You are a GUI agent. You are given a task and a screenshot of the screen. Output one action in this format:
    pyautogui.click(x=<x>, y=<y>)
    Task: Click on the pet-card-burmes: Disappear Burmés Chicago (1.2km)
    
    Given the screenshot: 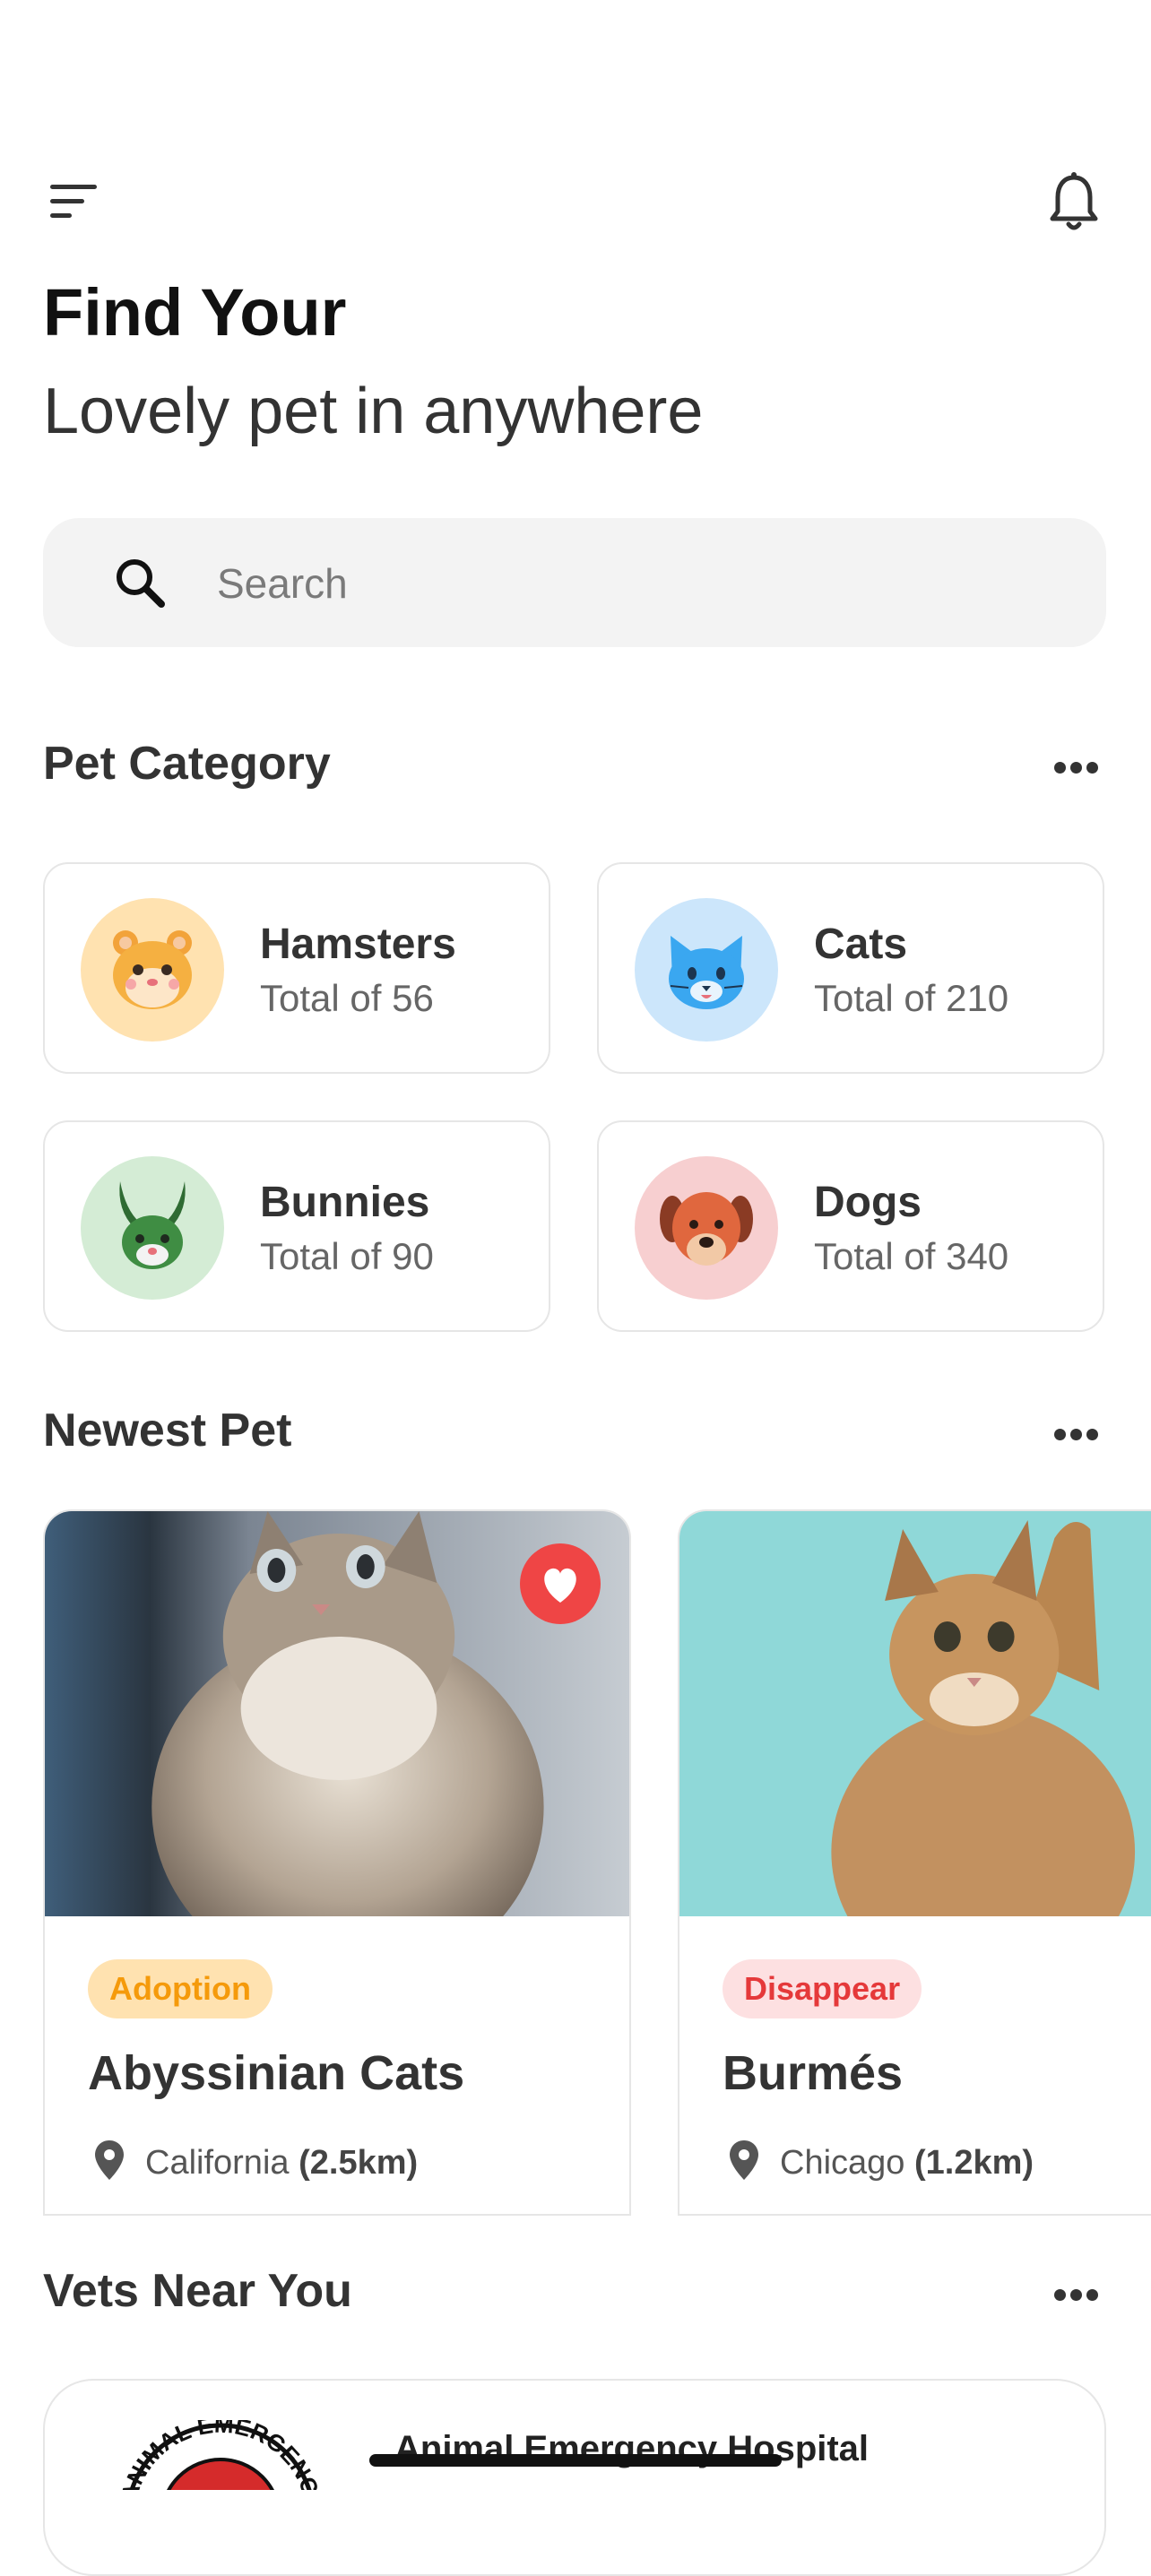 What is the action you would take?
    pyautogui.click(x=914, y=1862)
    